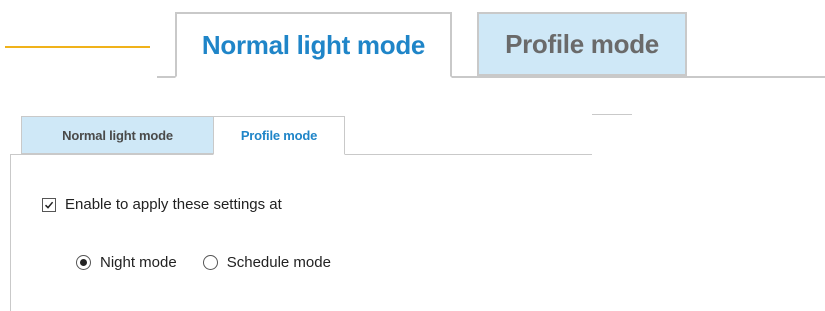 This screenshot has width=825, height=311. I want to click on tab-profile-mode: Profile mode, so click(279, 135).